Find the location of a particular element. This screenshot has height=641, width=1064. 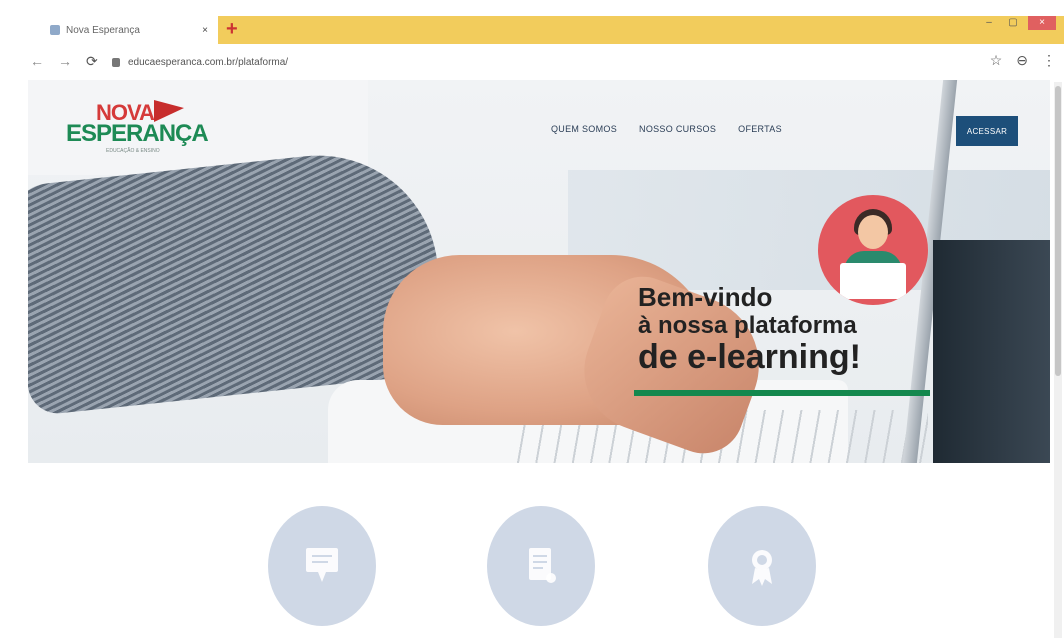

document-icon is located at coordinates (542, 565).